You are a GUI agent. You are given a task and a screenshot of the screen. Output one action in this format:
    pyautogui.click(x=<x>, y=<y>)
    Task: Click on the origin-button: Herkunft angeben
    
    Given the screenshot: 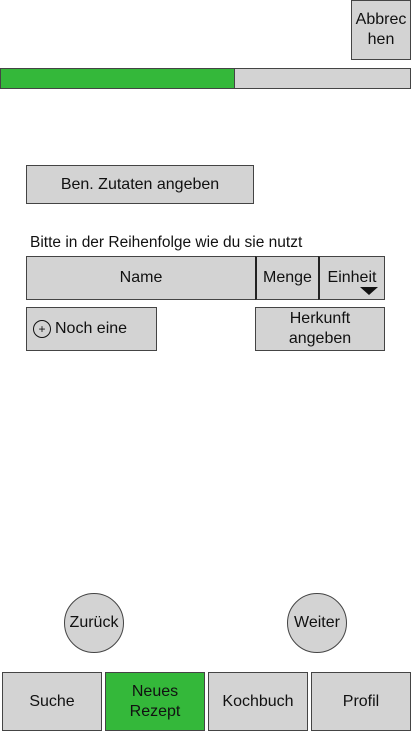 What is the action you would take?
    pyautogui.click(x=320, y=329)
    